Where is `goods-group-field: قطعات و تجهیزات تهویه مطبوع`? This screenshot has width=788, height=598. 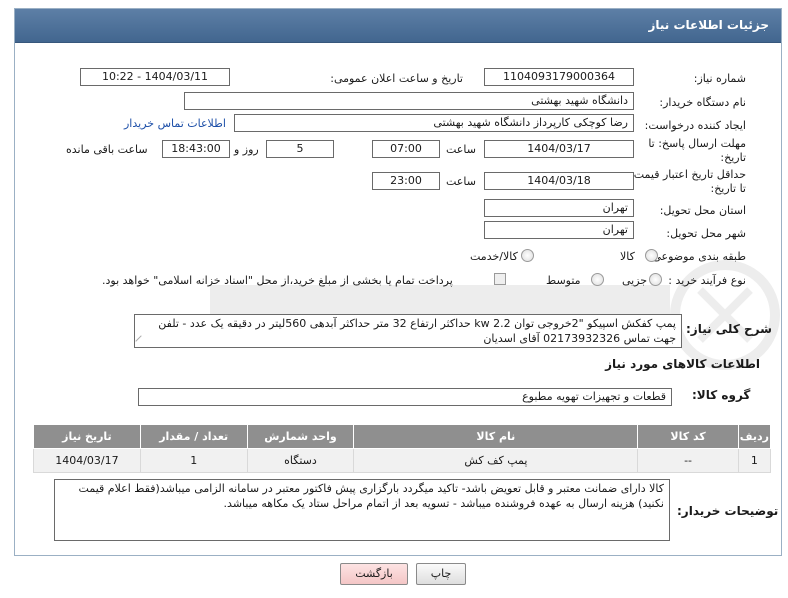
goods-group-field: قطعات و تجهیزات تهویه مطبوع is located at coordinates (405, 397).